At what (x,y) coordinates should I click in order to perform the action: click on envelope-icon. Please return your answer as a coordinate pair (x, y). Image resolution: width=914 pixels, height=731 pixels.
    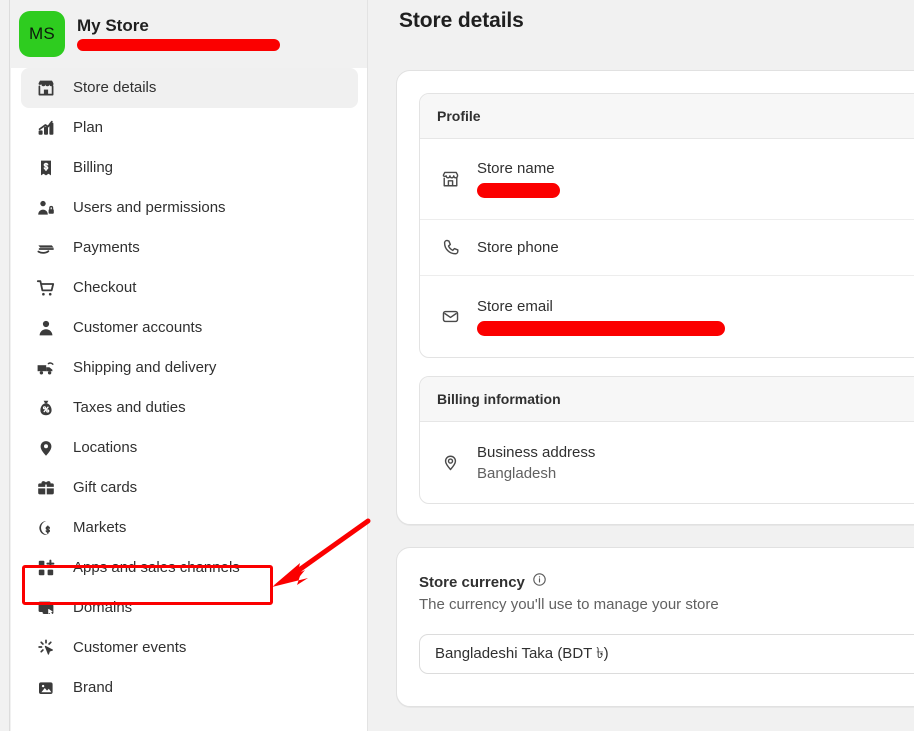
    Looking at the image, I should click on (450, 316).